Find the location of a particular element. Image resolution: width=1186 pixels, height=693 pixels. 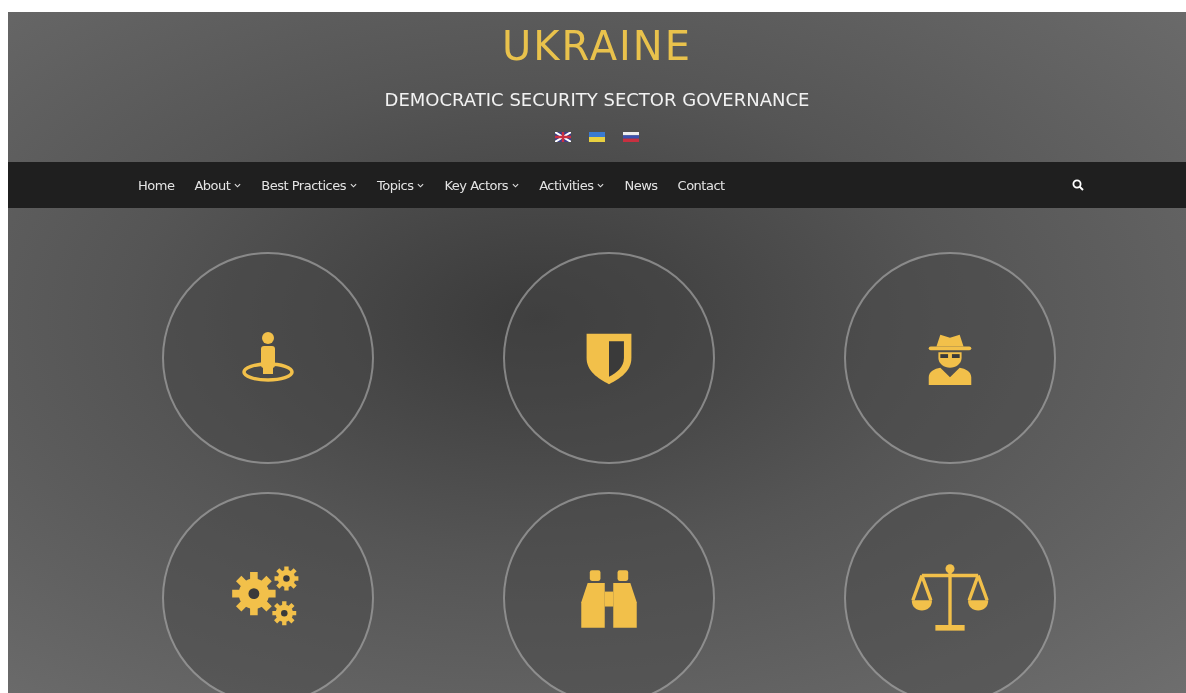

nav-link: News is located at coordinates (641, 185).